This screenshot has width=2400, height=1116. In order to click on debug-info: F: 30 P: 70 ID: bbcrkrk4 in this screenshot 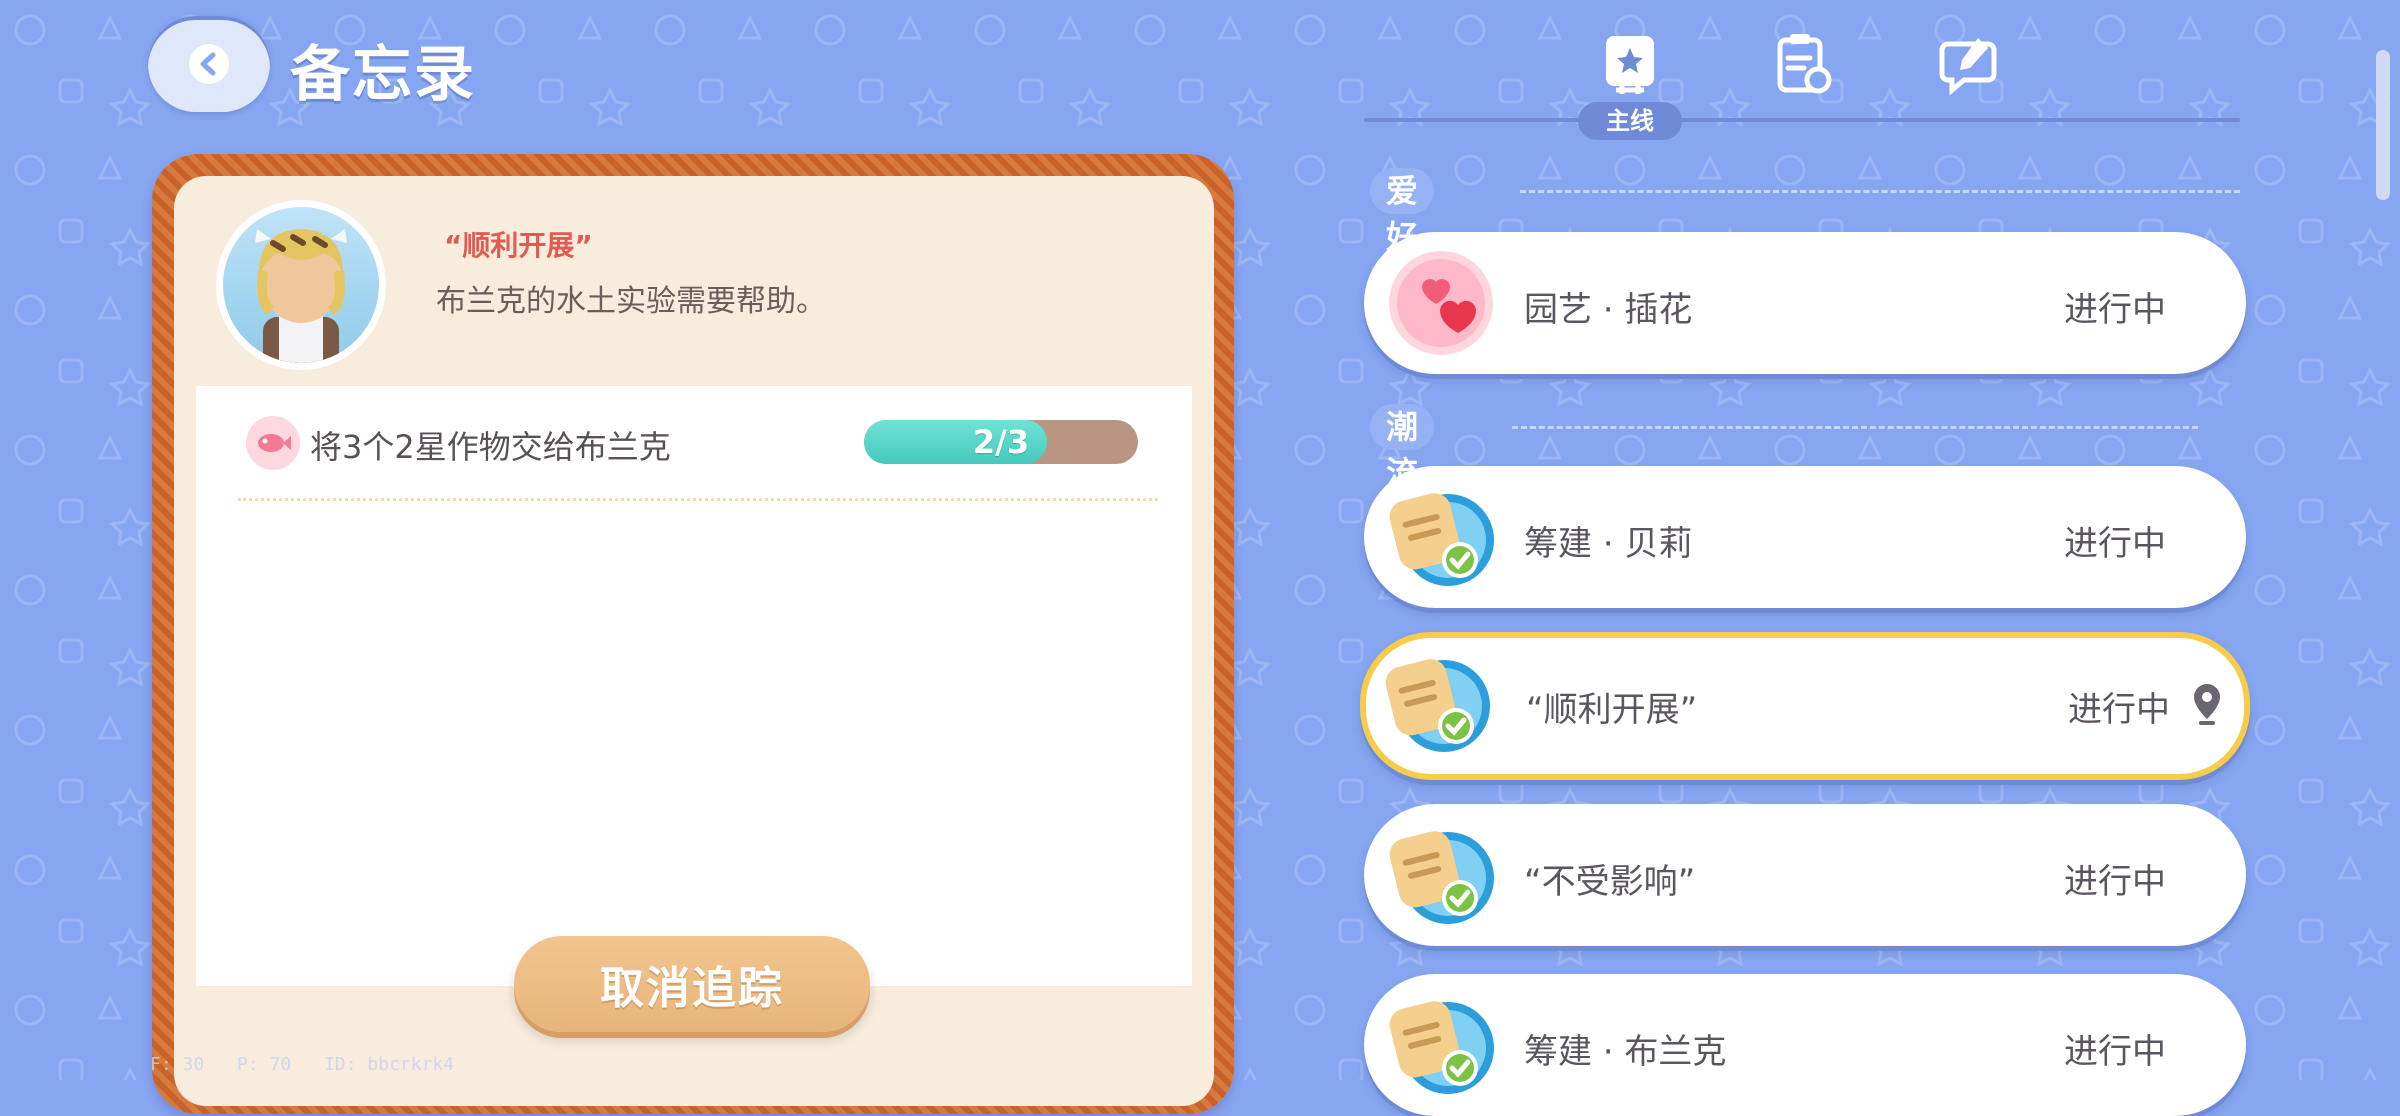, I will do `click(313, 1064)`.